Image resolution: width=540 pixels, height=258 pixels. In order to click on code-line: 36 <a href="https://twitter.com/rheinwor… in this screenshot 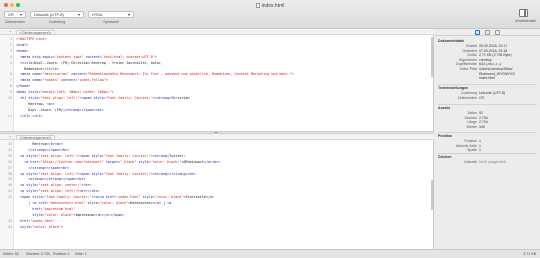, I will do `click(217, 162)`.